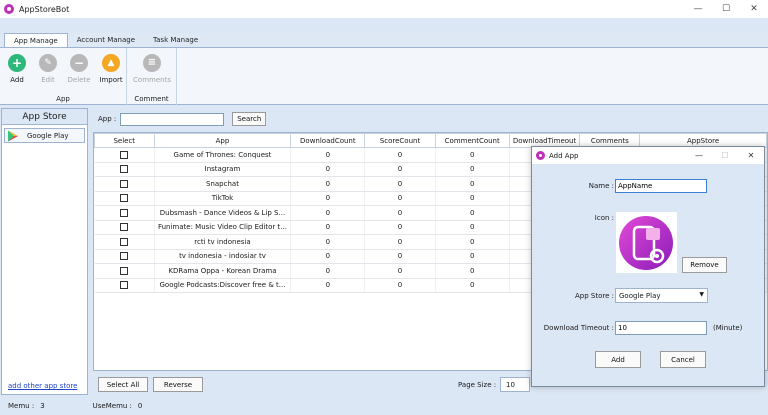 The image size is (768, 415). What do you see at coordinates (519, 384) in the screenshot?
I see `page-size-select: 10 ▼` at bounding box center [519, 384].